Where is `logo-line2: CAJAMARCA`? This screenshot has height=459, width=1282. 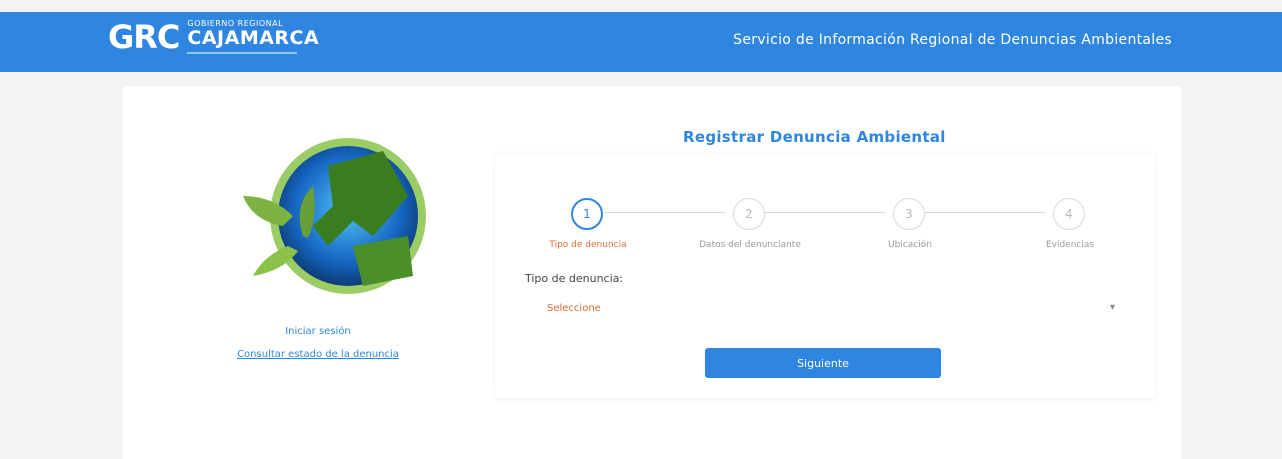 logo-line2: CAJAMARCA is located at coordinates (253, 38).